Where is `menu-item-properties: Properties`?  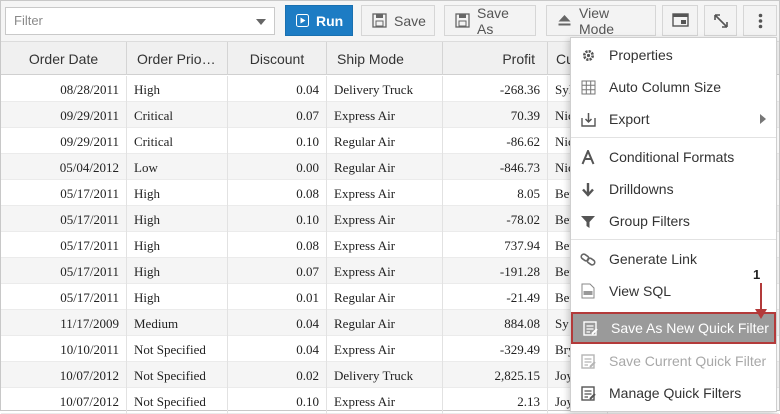
menu-item-properties: Properties is located at coordinates (673, 55).